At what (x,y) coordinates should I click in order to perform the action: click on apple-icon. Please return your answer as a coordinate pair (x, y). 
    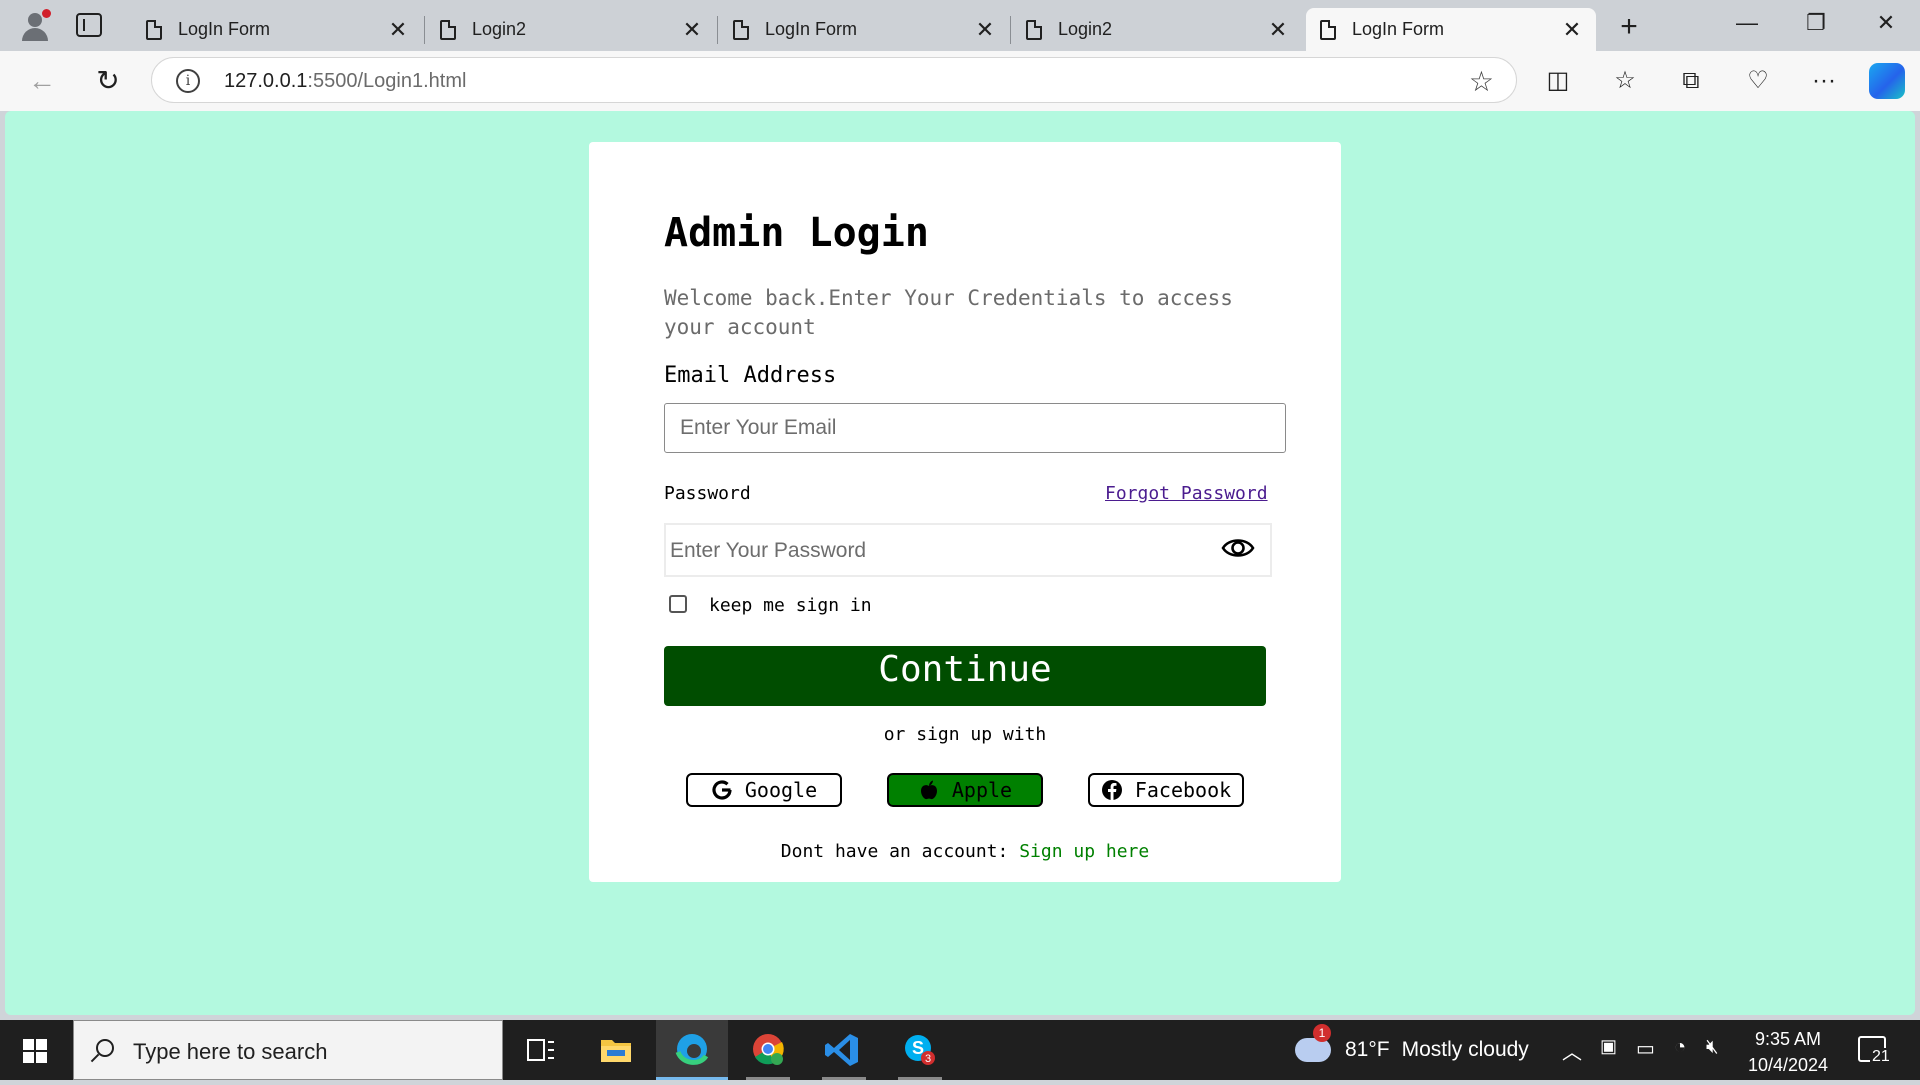
    Looking at the image, I should click on (928, 790).